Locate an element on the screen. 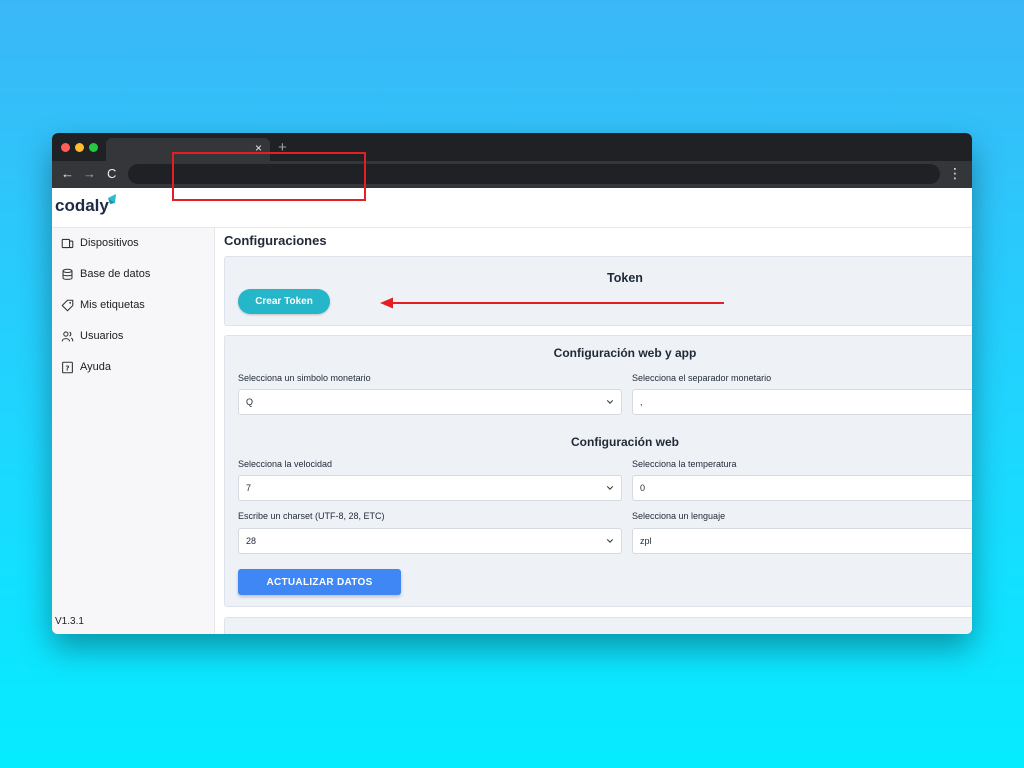  language-input: zpl is located at coordinates (802, 541).